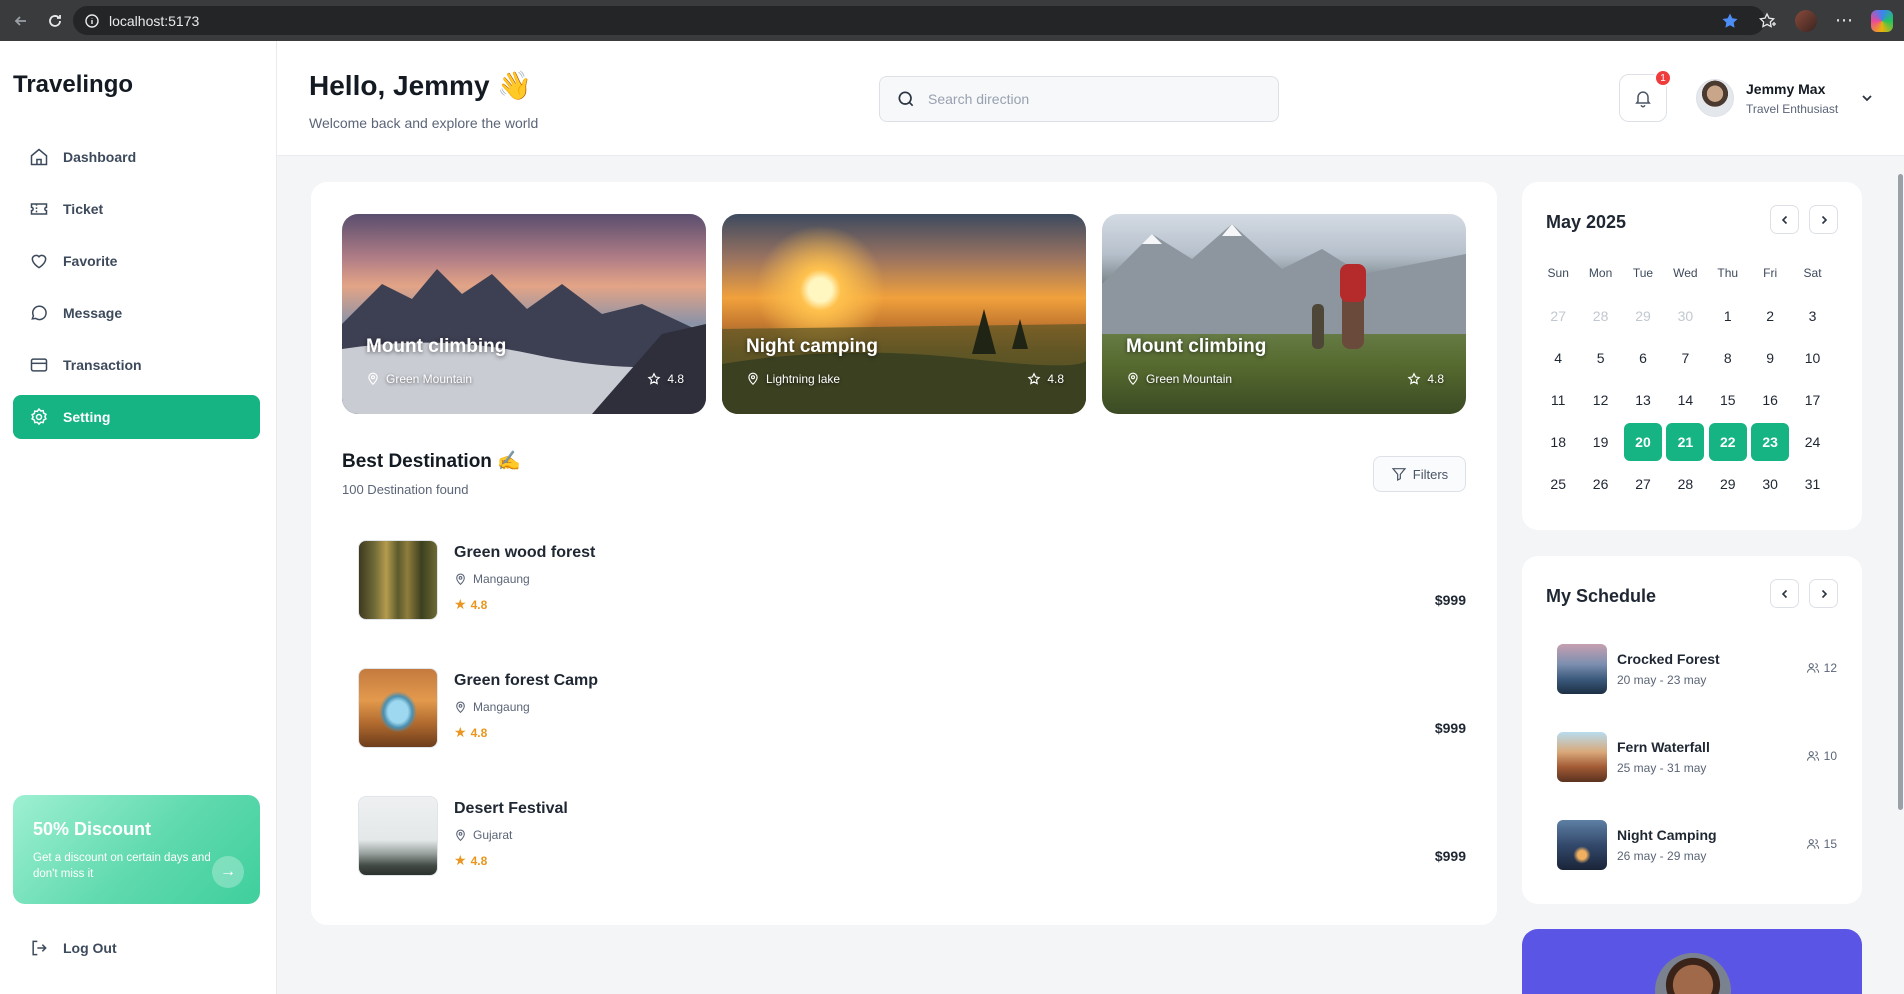  I want to click on sidebar-item-setting: Setting, so click(136, 417).